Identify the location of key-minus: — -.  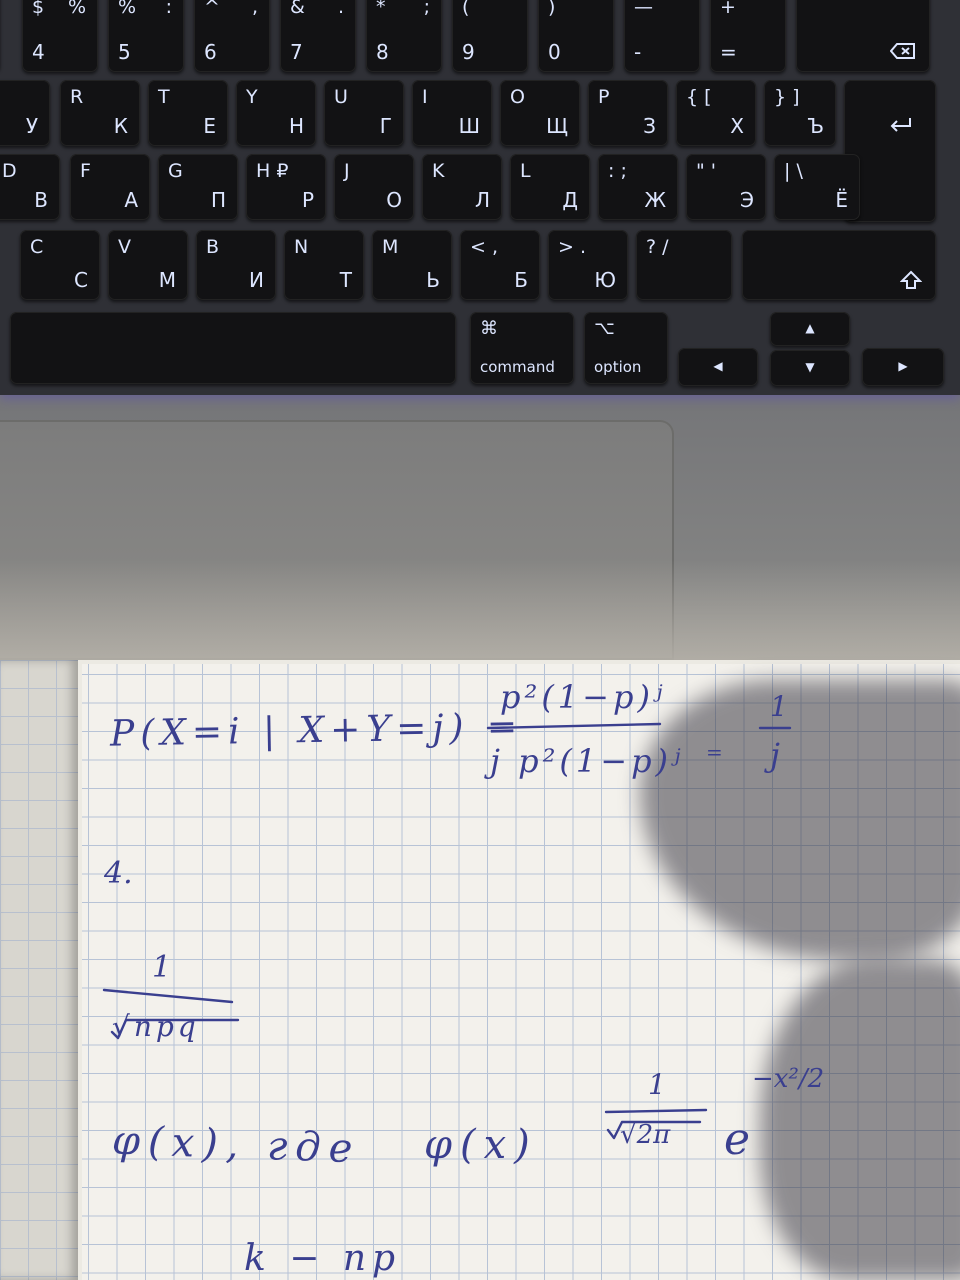
(662, 36).